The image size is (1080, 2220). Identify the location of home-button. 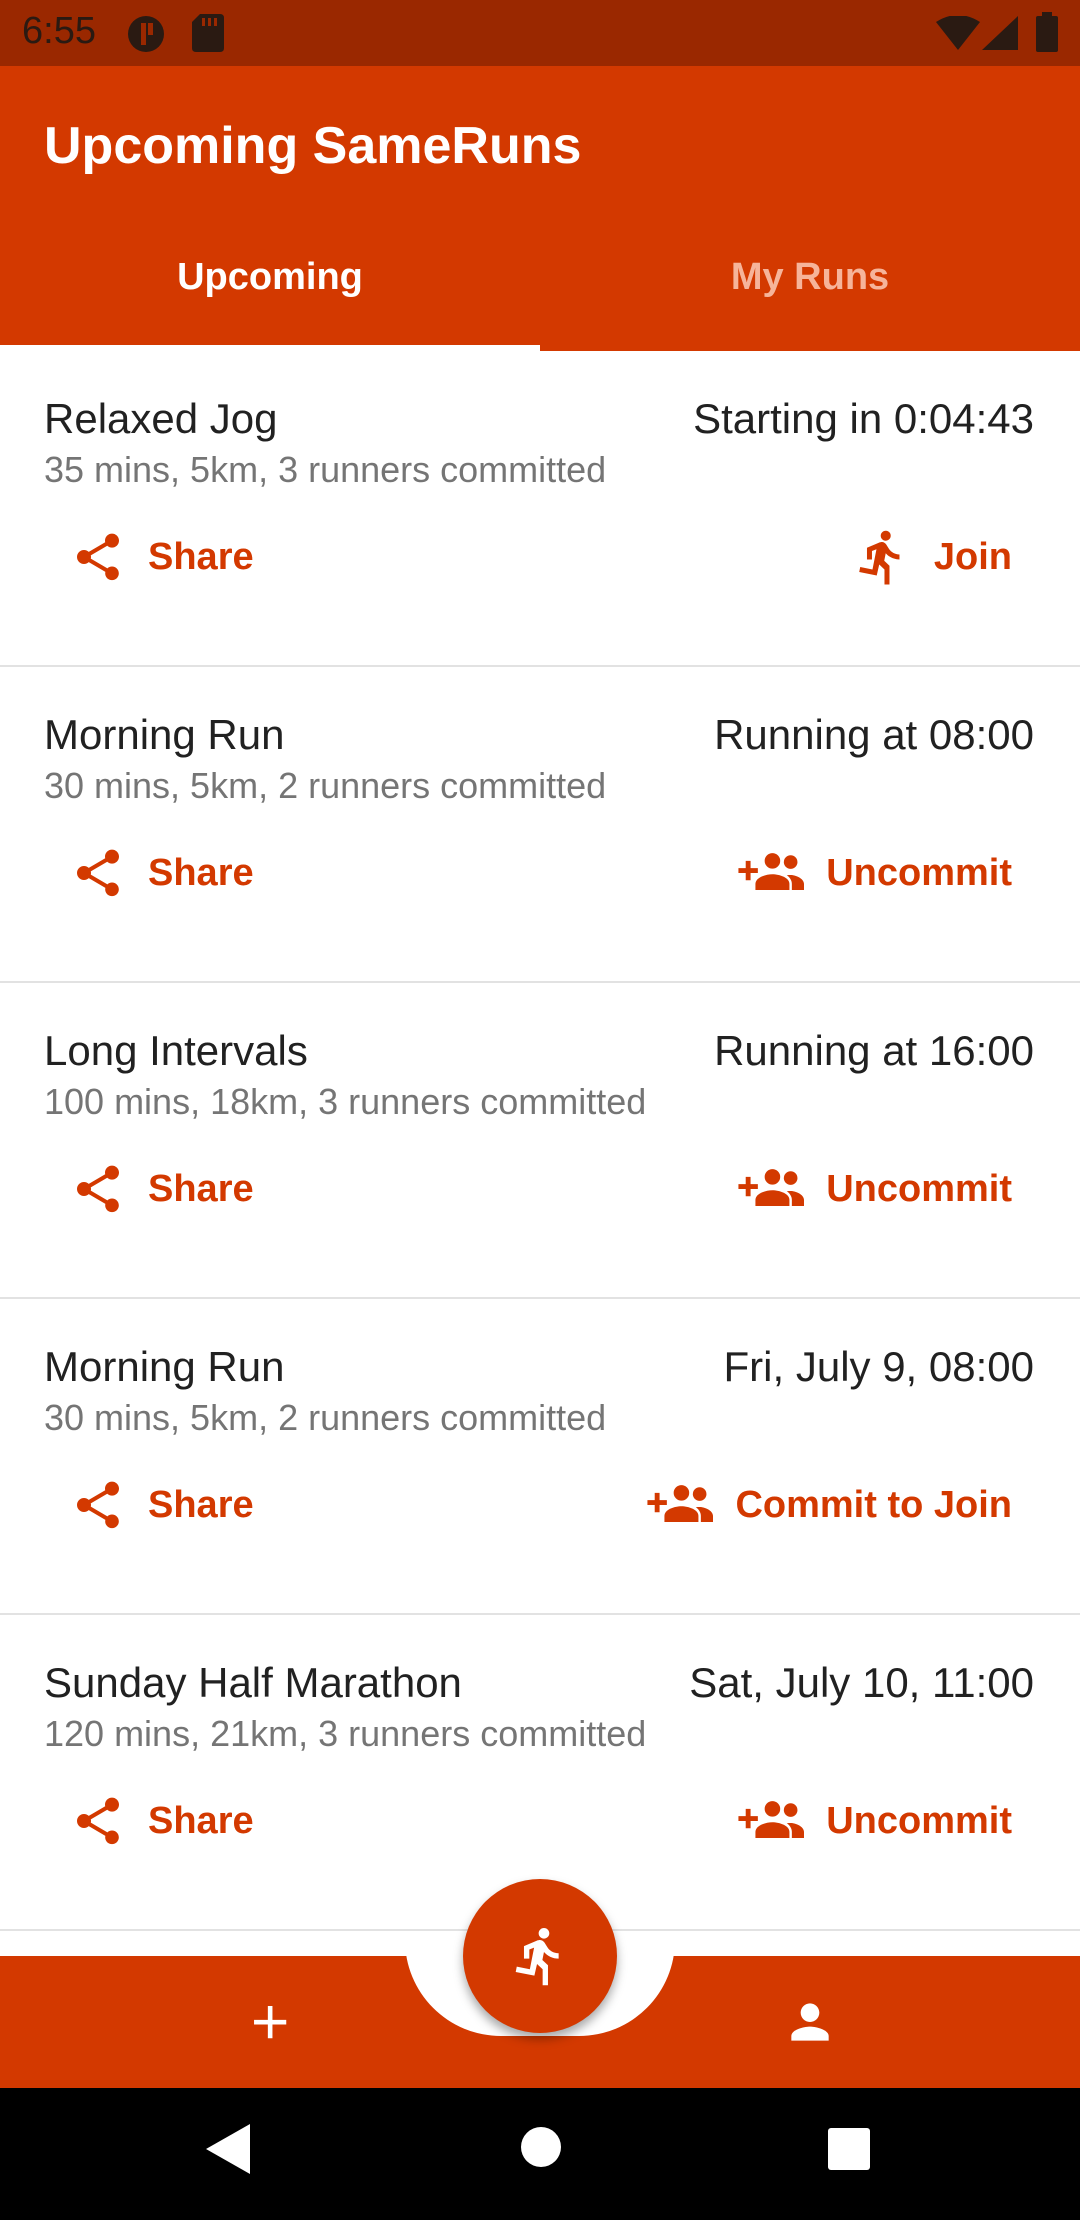
(541, 2149).